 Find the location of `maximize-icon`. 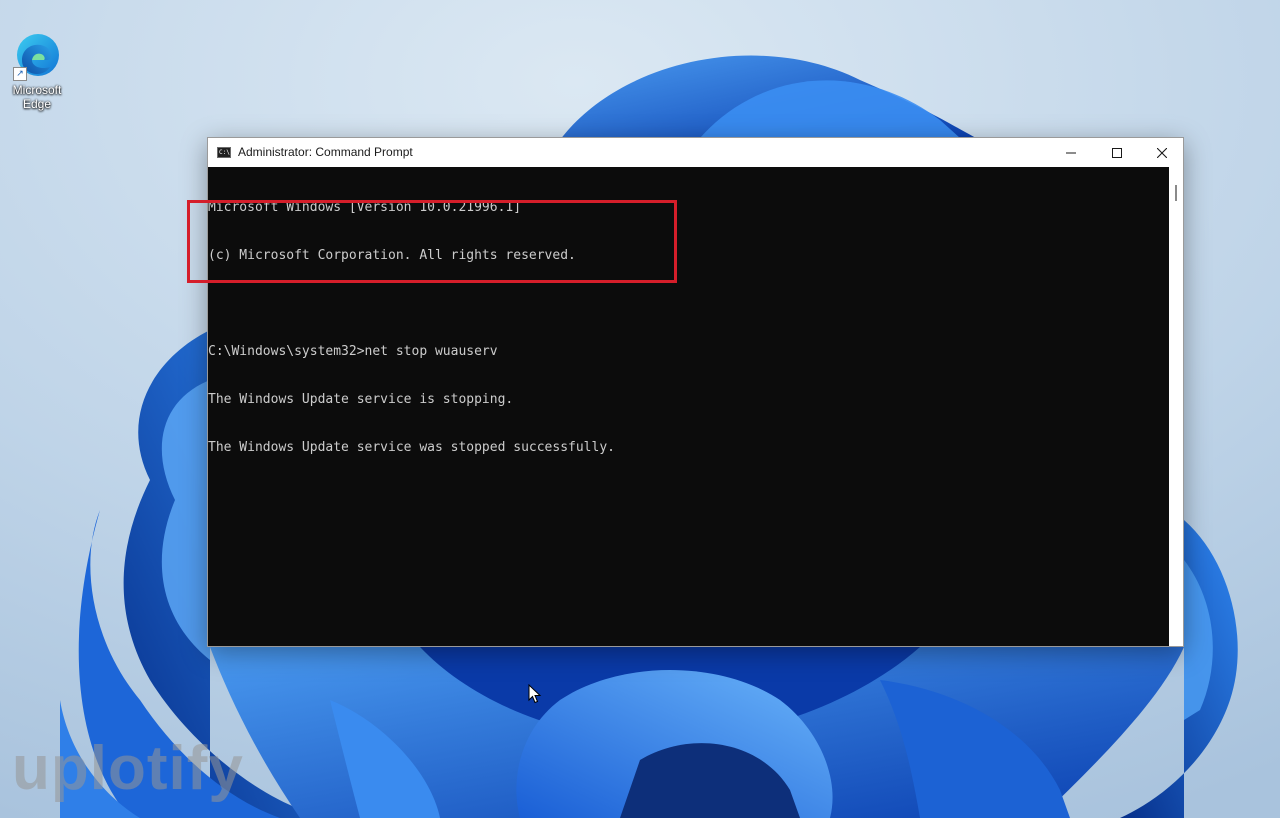

maximize-icon is located at coordinates (1117, 152).